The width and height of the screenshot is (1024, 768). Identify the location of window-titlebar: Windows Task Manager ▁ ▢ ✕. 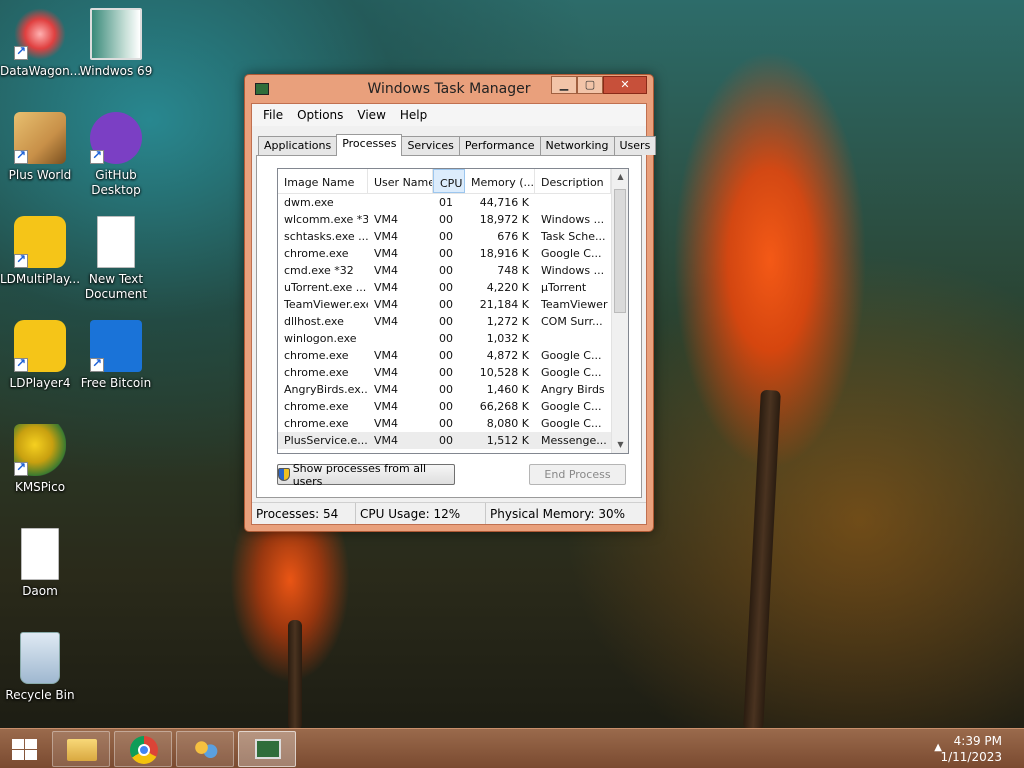
(449, 89).